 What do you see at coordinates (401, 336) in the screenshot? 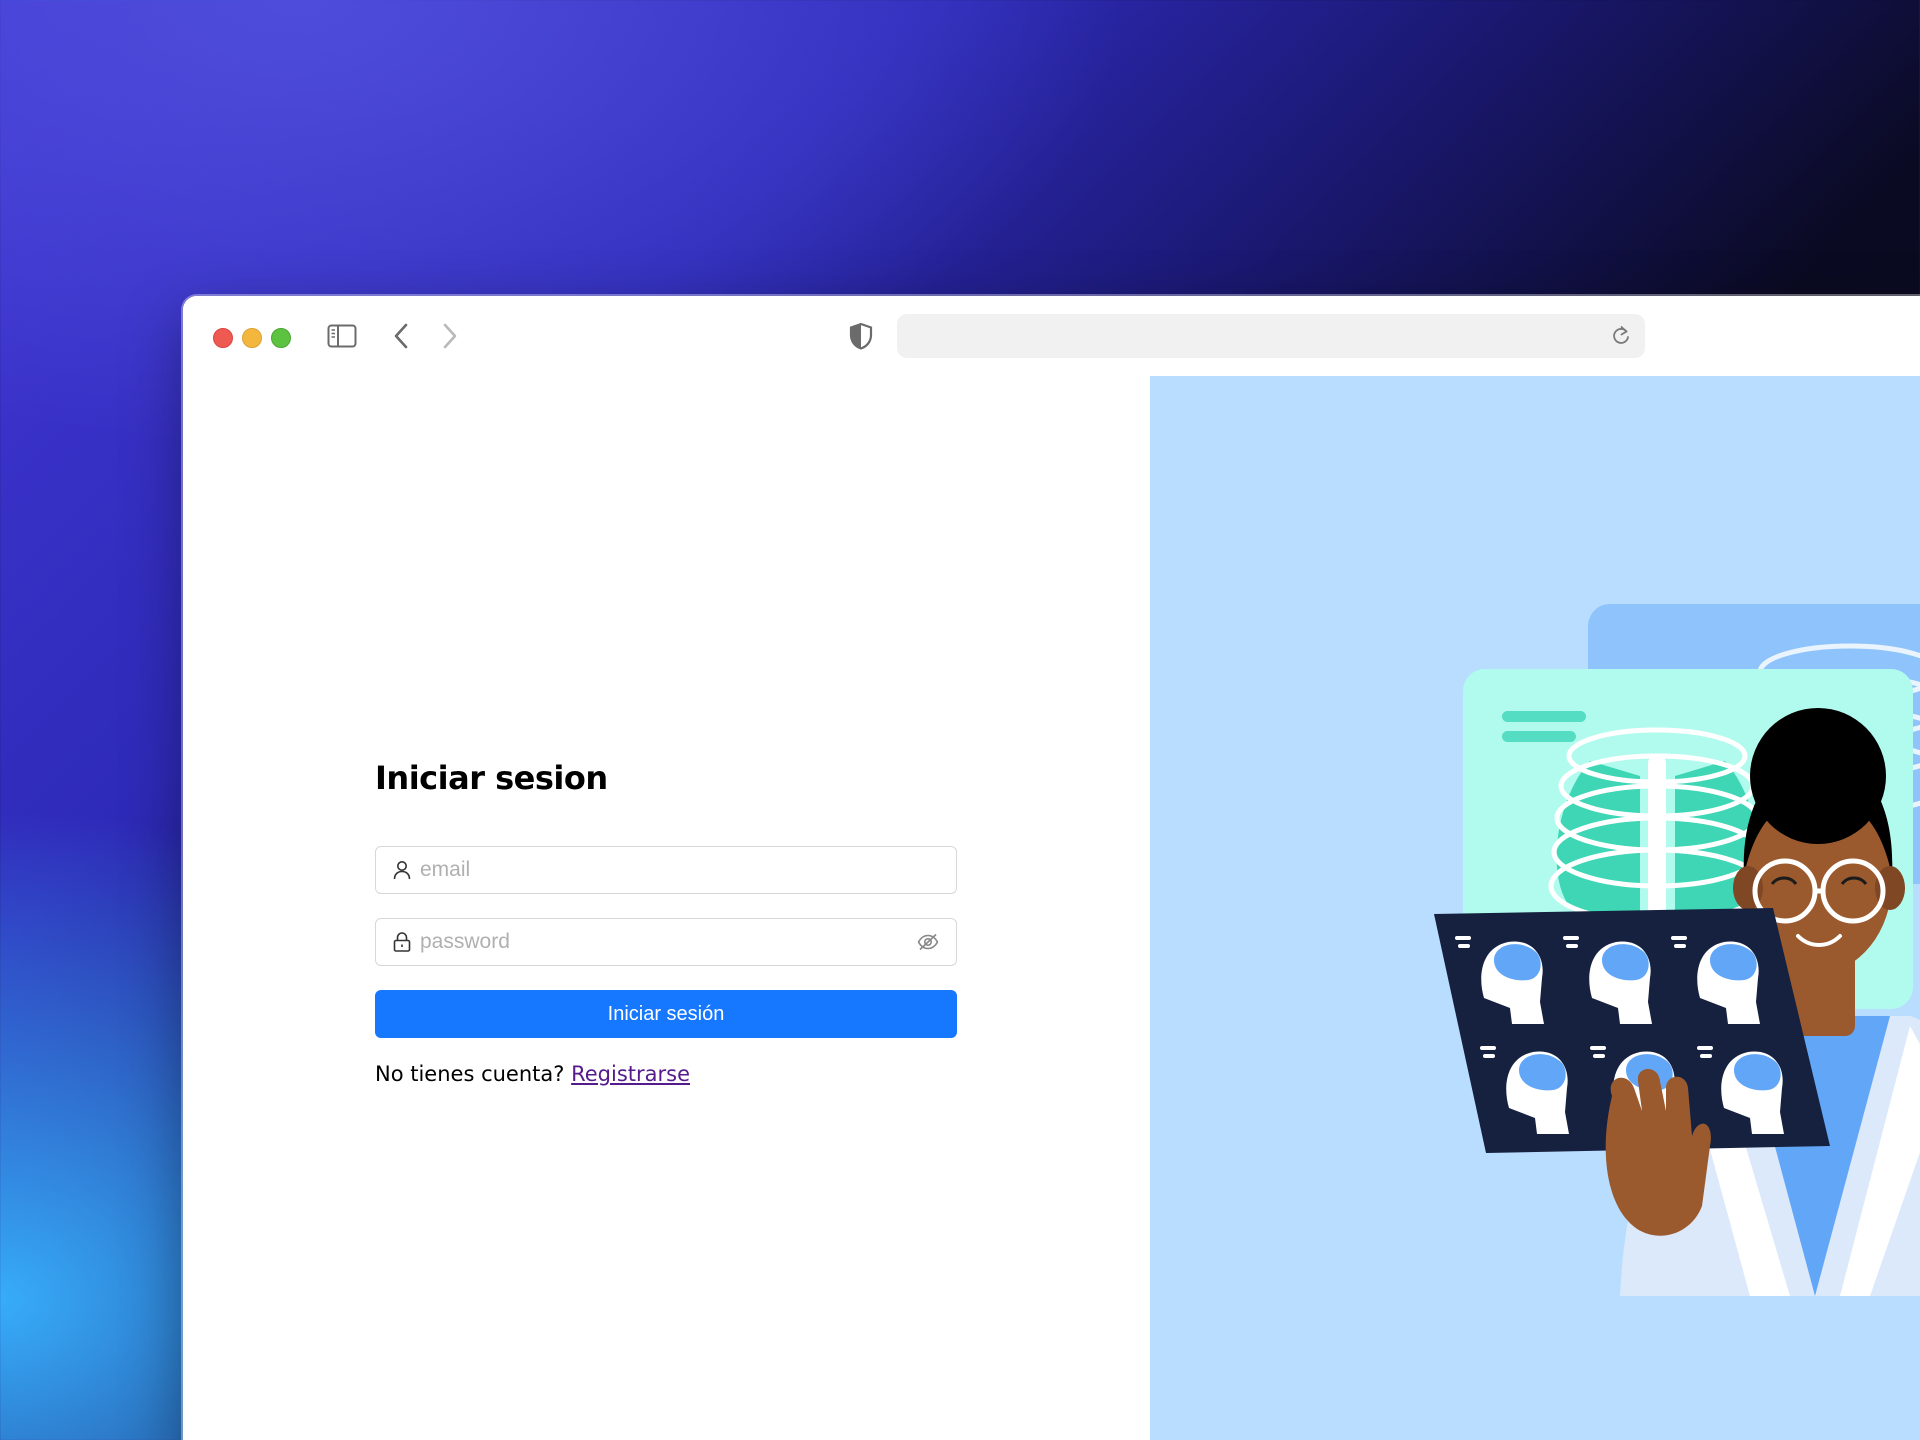
I see `chevron-left-icon` at bounding box center [401, 336].